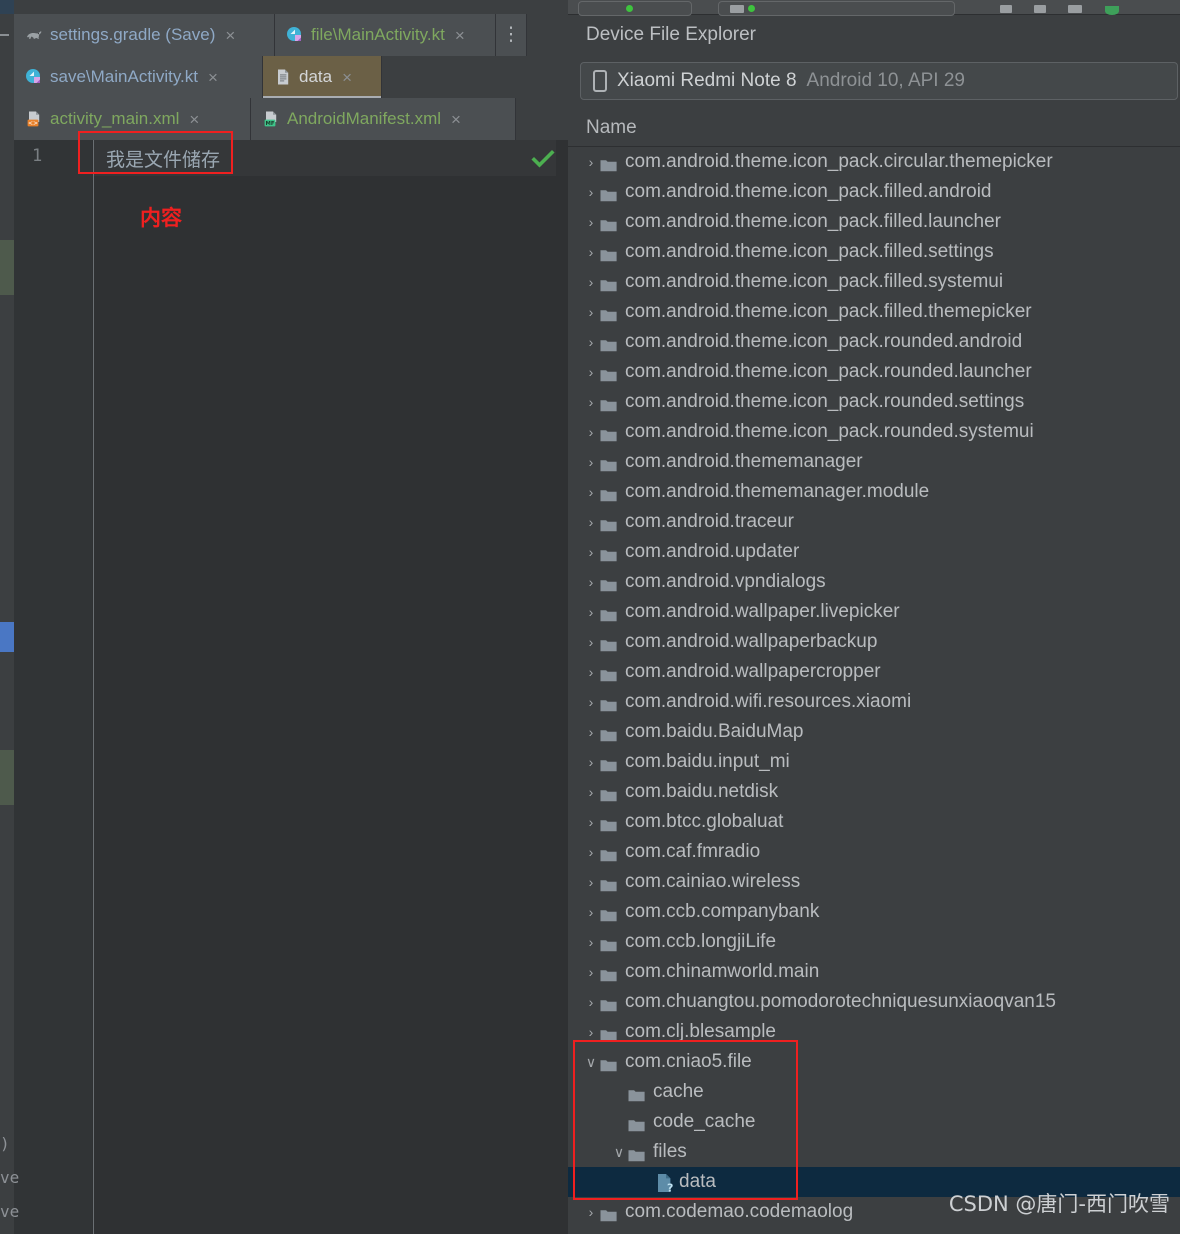  Describe the element at coordinates (874, 882) in the screenshot. I see `tree-row: › com.cainiao.wireless` at that location.